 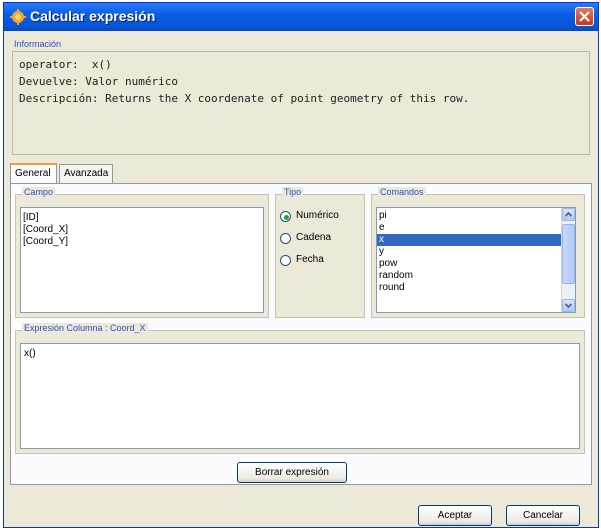 What do you see at coordinates (470, 264) in the screenshot?
I see `comandos-item-pow: pow` at bounding box center [470, 264].